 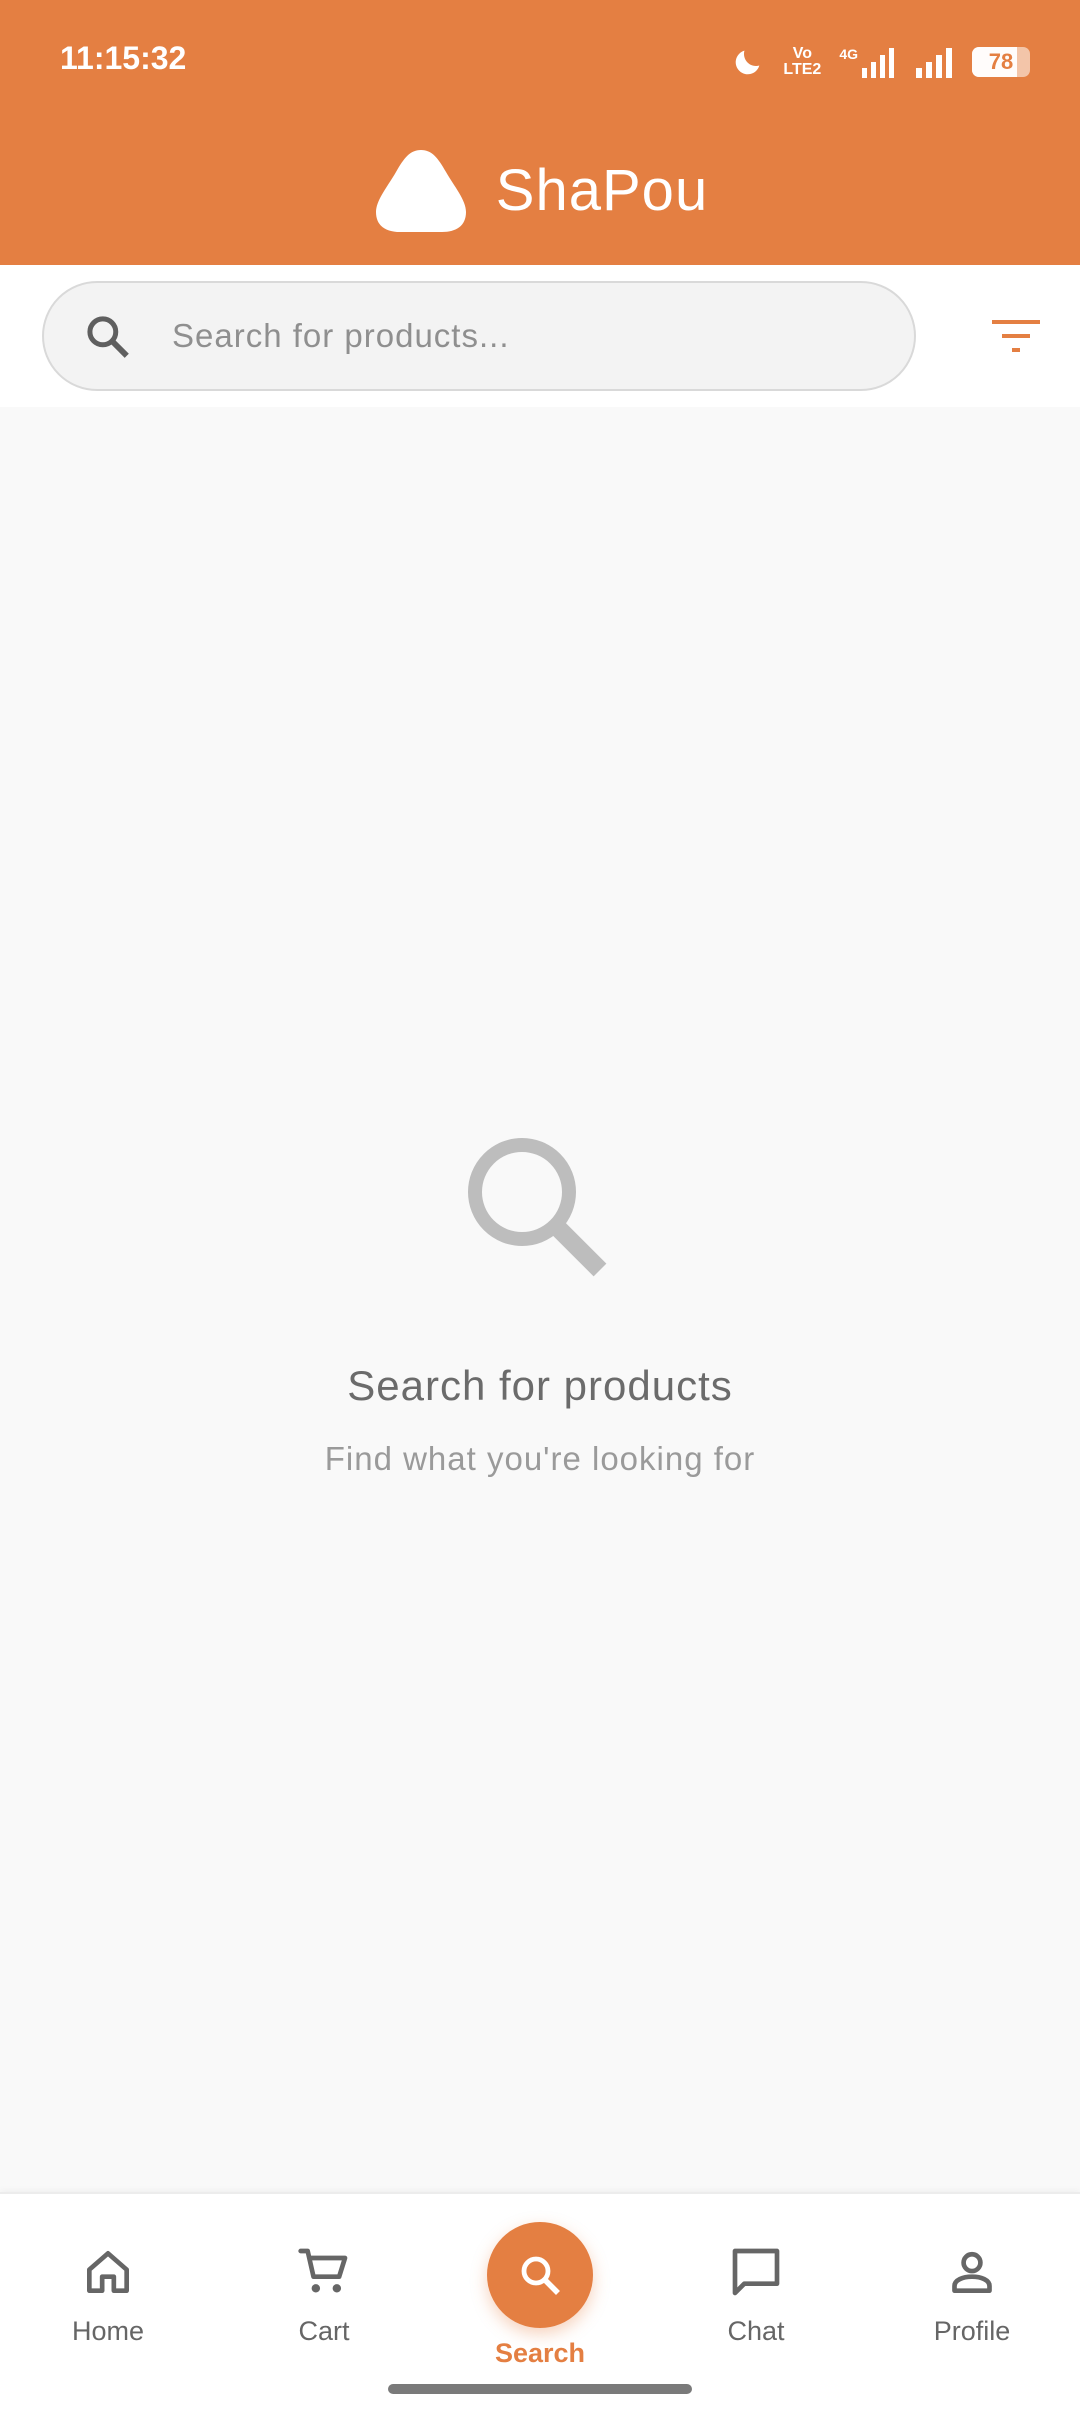 I want to click on chat-icon, so click(x=756, y=2272).